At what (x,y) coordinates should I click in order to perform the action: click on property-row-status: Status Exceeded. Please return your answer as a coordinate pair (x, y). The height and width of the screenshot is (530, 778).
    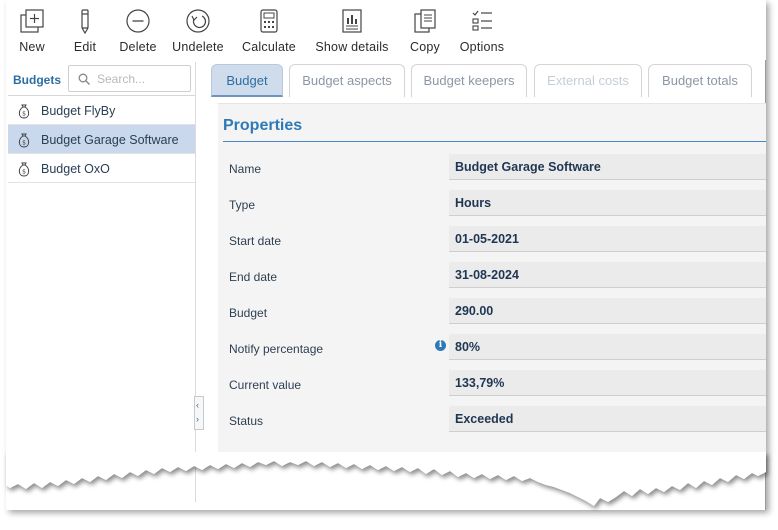
    Looking at the image, I should click on (492, 421).